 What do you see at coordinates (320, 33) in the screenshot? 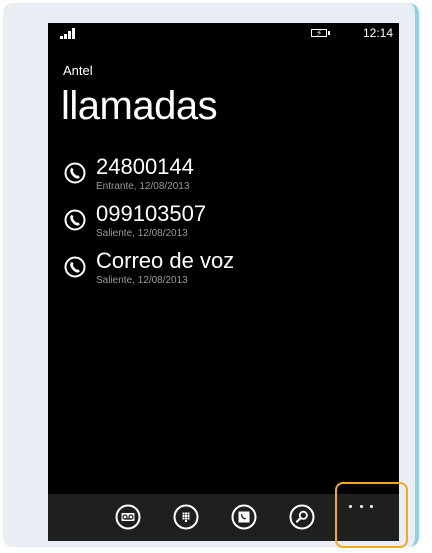
I see `battery-charging-icon: ⚡` at bounding box center [320, 33].